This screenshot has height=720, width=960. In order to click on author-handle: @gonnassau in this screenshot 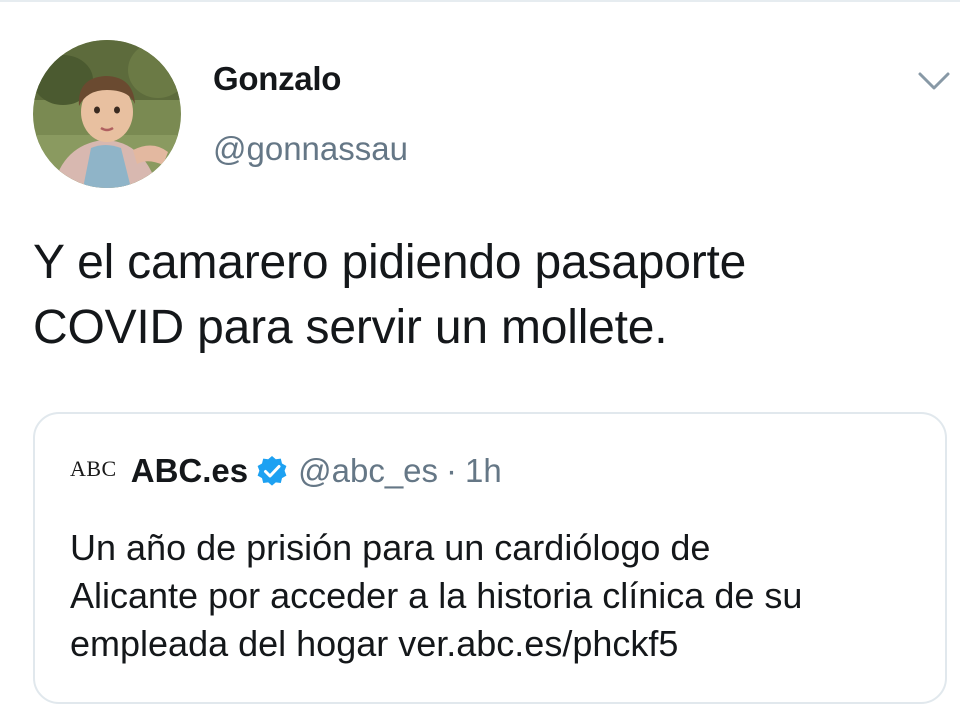, I will do `click(310, 149)`.